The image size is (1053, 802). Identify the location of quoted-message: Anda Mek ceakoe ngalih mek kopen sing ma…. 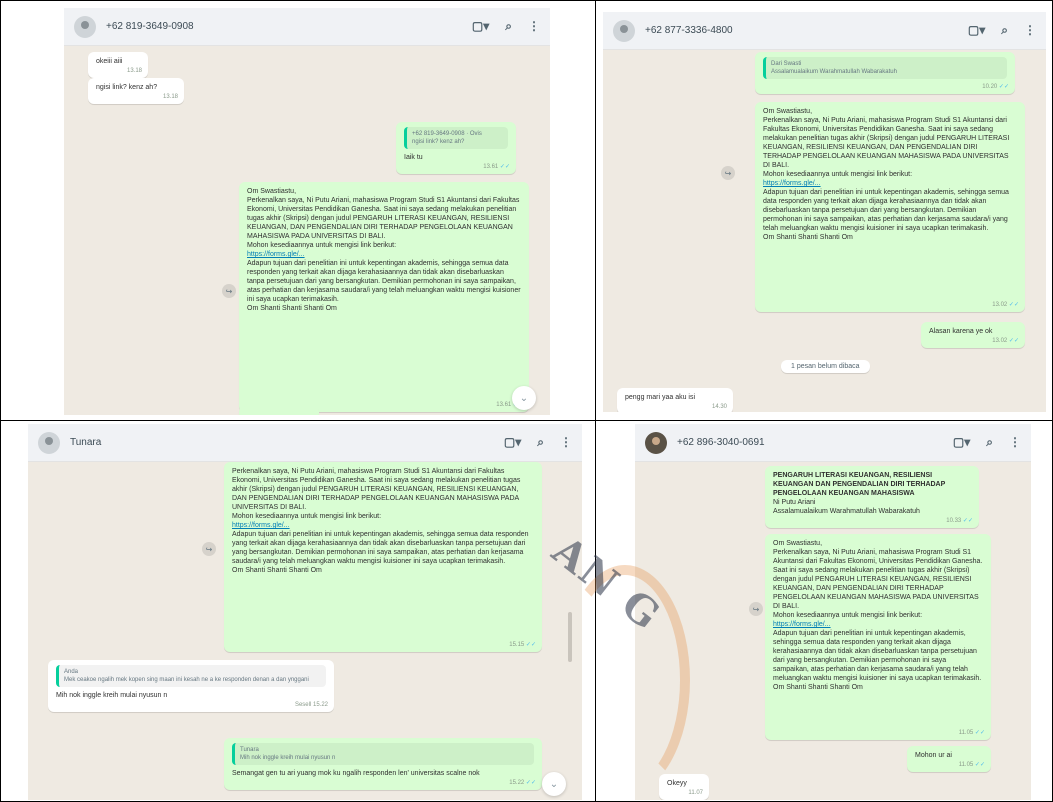
(191, 676).